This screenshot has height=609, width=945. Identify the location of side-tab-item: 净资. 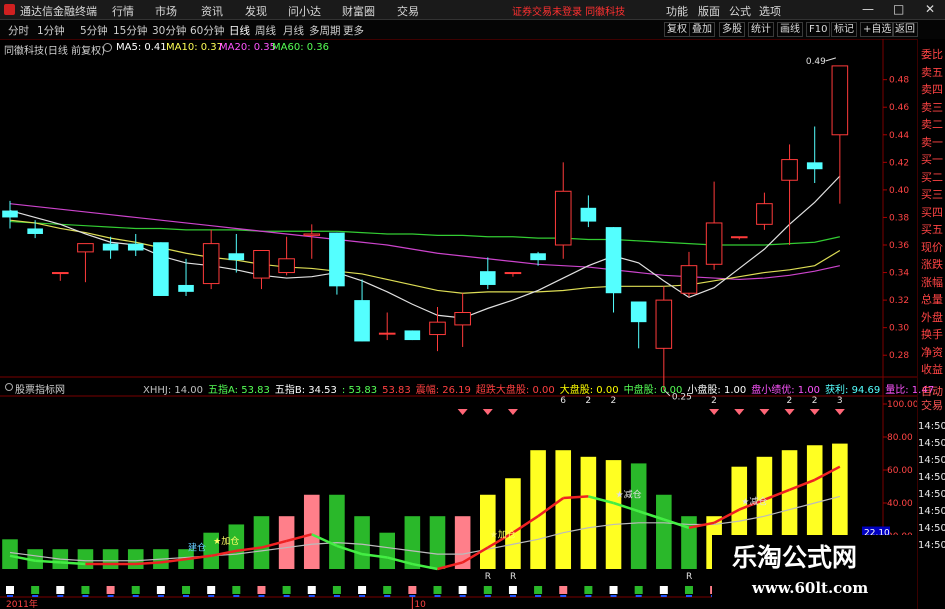
(932, 353).